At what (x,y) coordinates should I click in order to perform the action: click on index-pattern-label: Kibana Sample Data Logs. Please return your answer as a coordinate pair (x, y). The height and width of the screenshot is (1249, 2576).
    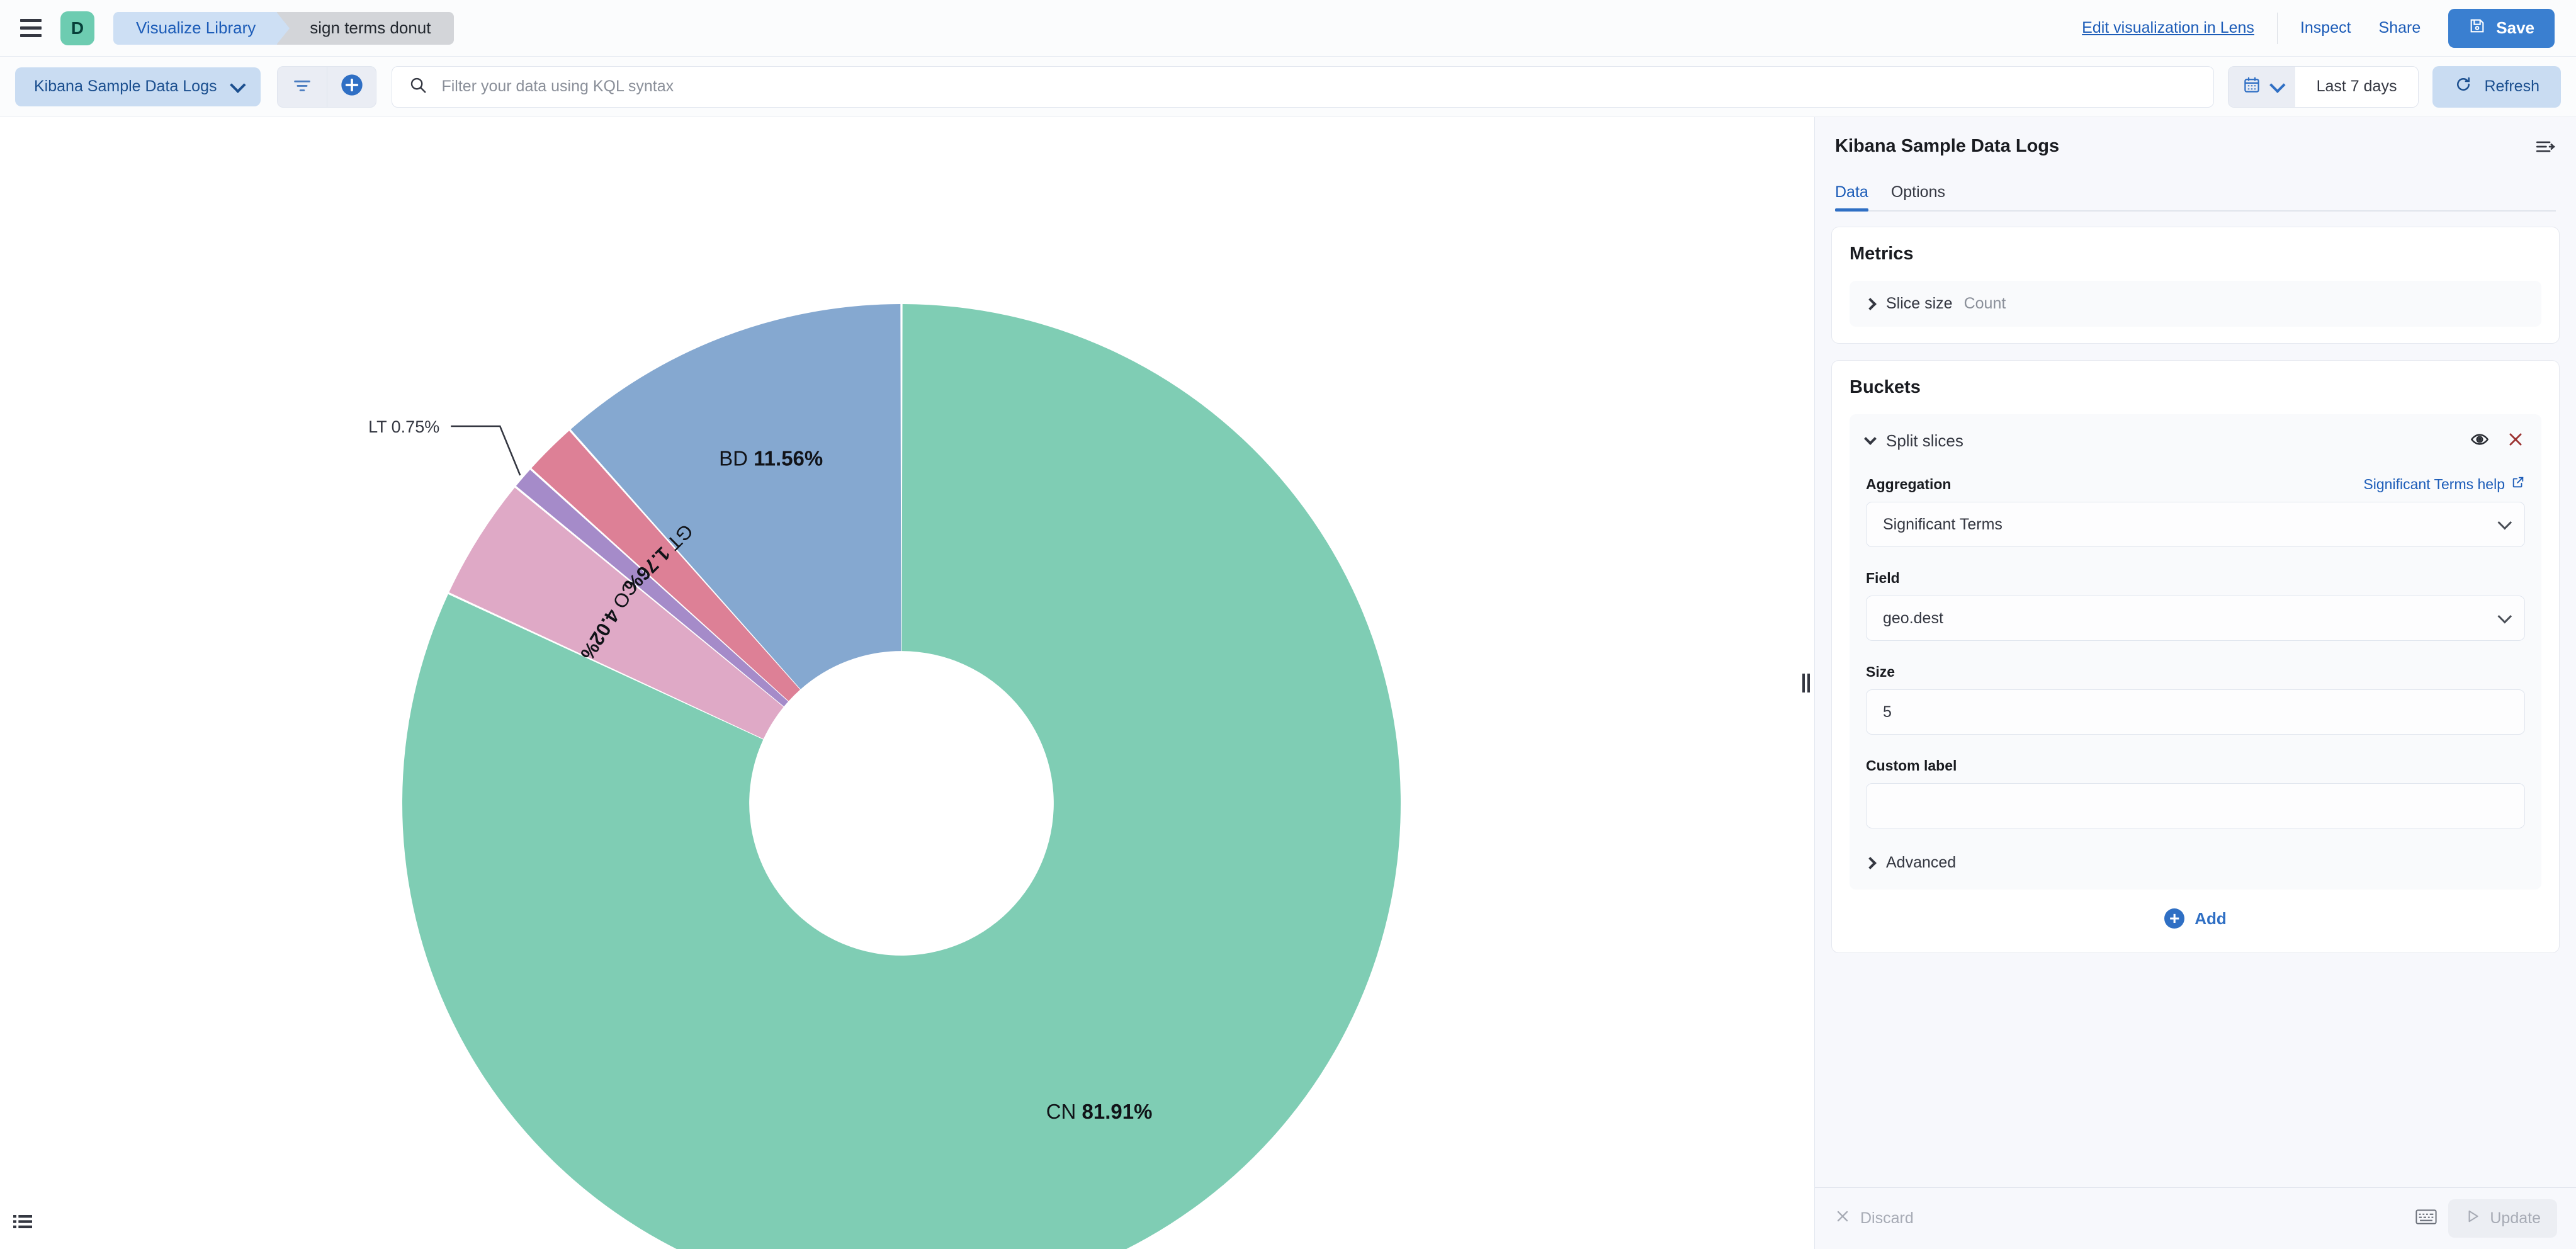
    Looking at the image, I should click on (125, 86).